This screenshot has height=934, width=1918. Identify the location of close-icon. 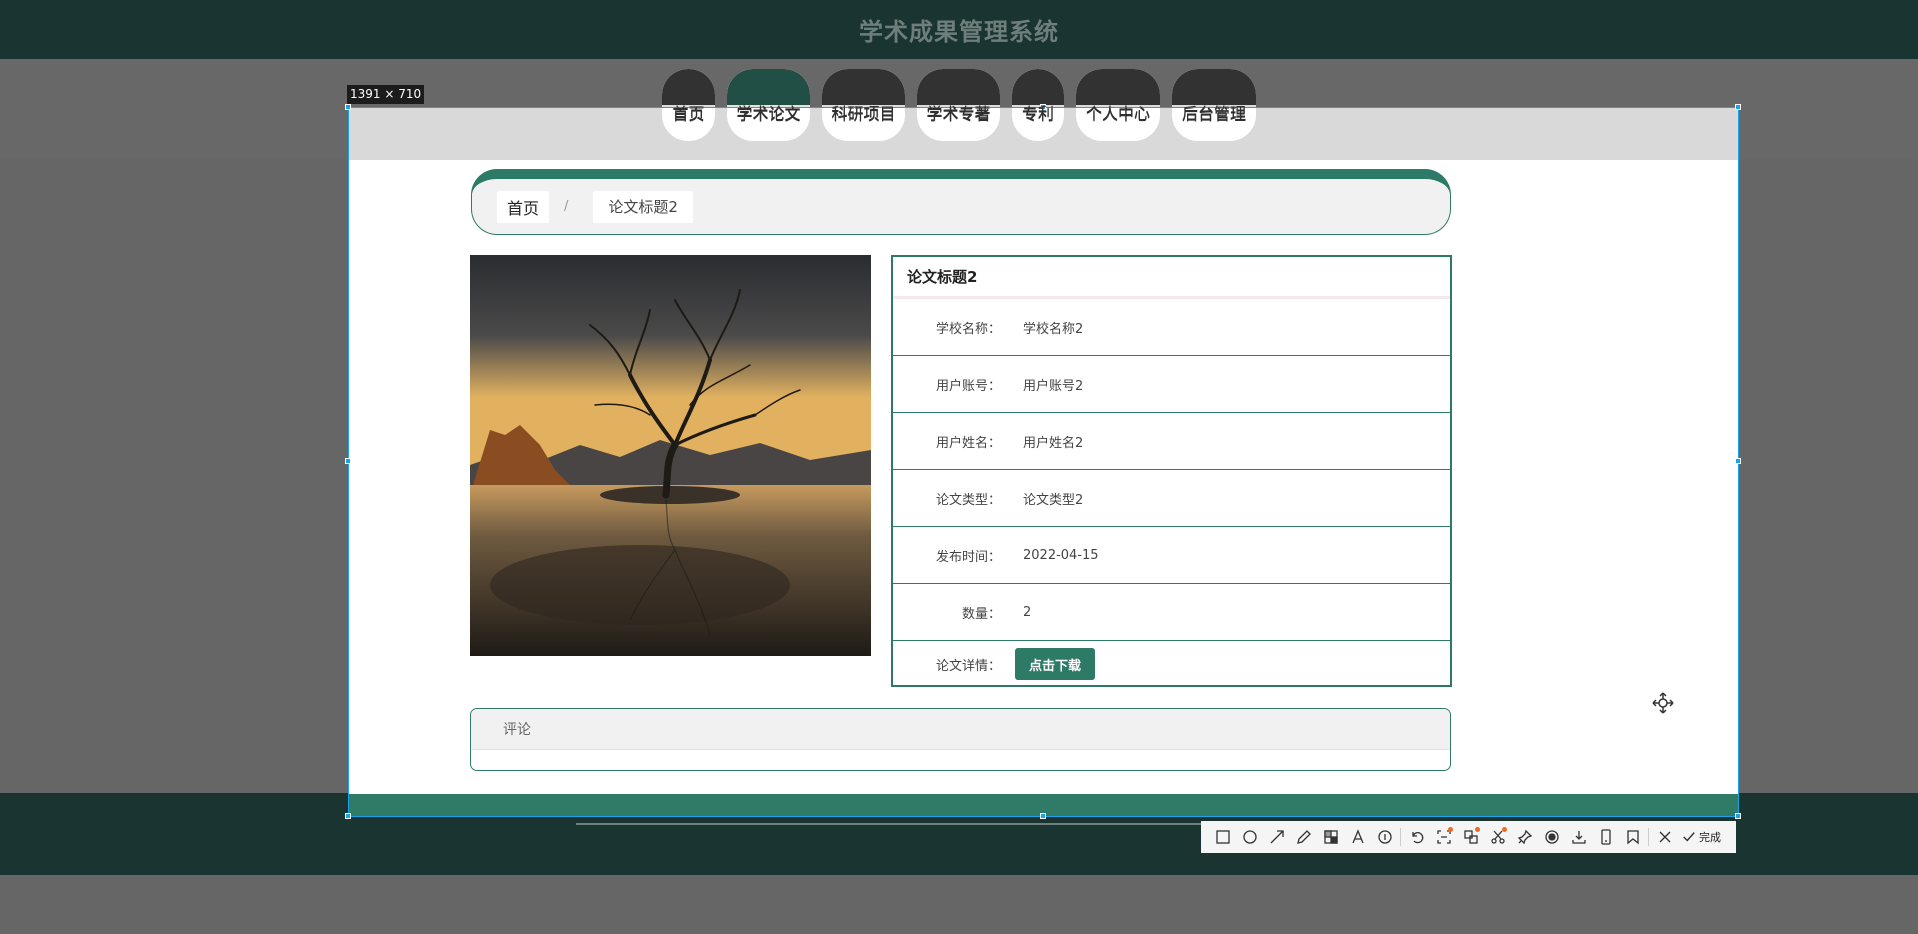
(1664, 837).